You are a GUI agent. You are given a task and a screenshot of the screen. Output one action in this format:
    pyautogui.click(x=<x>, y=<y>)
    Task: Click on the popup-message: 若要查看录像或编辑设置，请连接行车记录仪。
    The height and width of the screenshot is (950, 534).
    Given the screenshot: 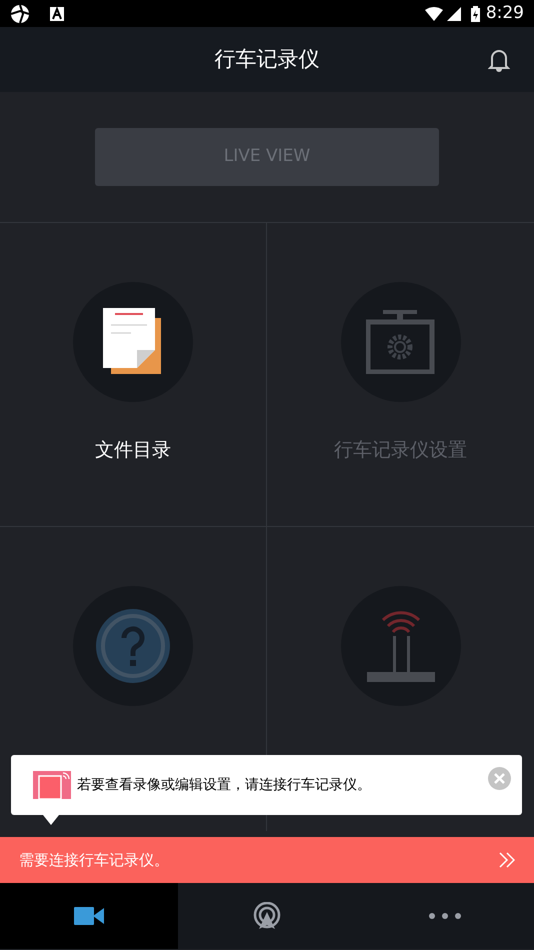 What is the action you would take?
    pyautogui.click(x=224, y=785)
    